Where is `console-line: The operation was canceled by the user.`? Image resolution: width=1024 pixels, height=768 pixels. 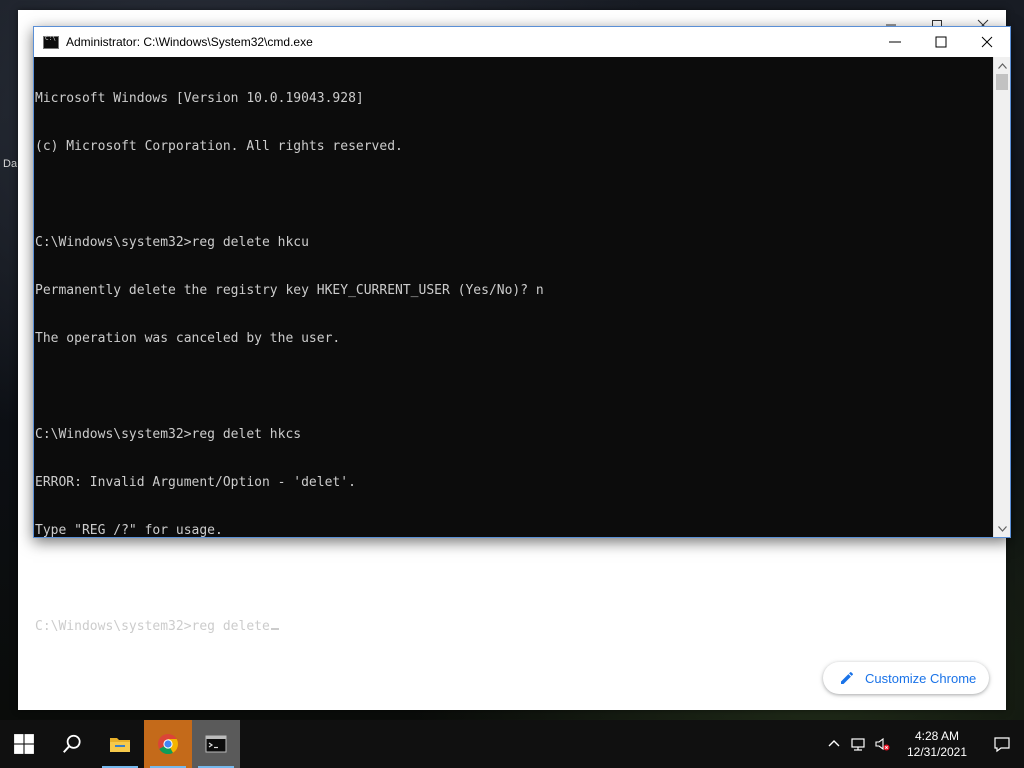
console-line: The operation was canceled by the user. is located at coordinates (188, 338).